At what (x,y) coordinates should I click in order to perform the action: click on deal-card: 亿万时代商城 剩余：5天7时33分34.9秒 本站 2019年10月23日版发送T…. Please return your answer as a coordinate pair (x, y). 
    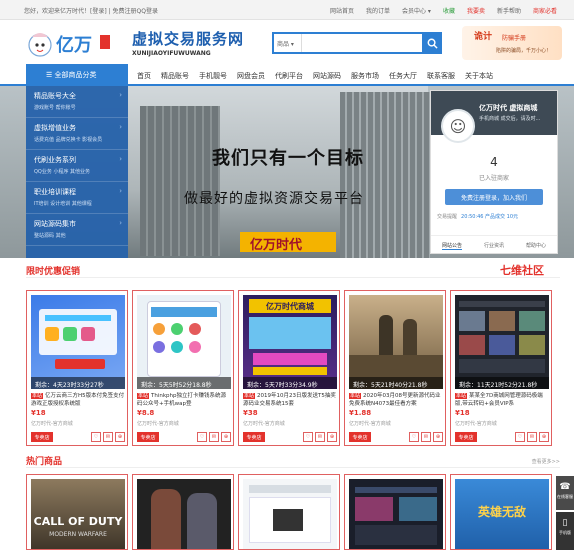
    Looking at the image, I should click on (289, 368).